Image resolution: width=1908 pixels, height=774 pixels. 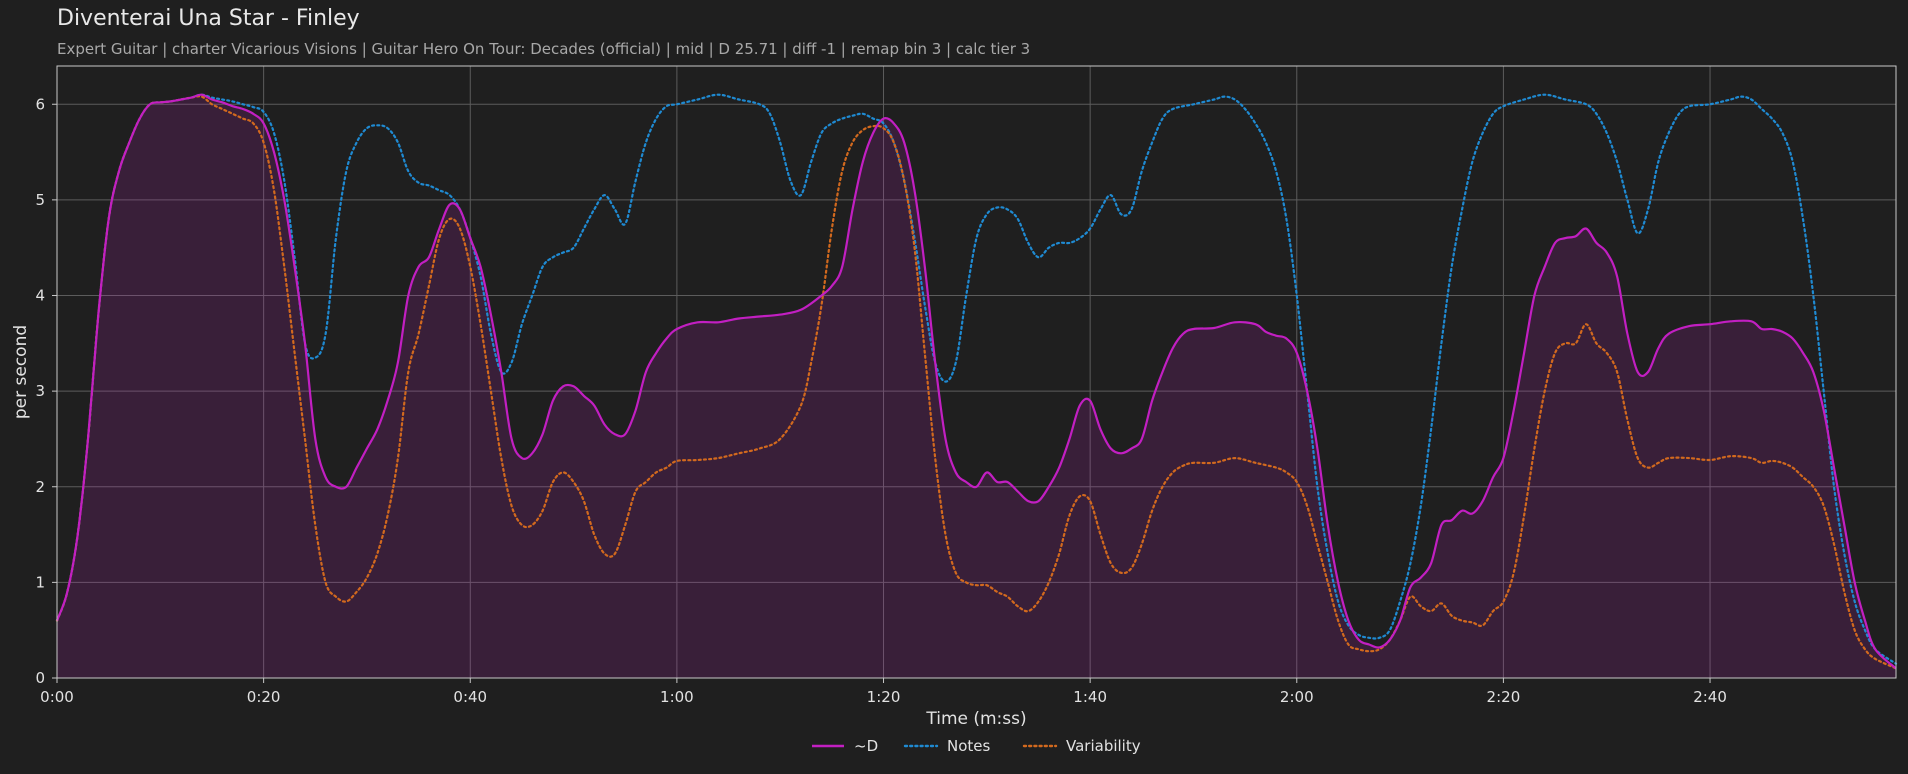 What do you see at coordinates (40, 487) in the screenshot?
I see `y-tick-label: 2` at bounding box center [40, 487].